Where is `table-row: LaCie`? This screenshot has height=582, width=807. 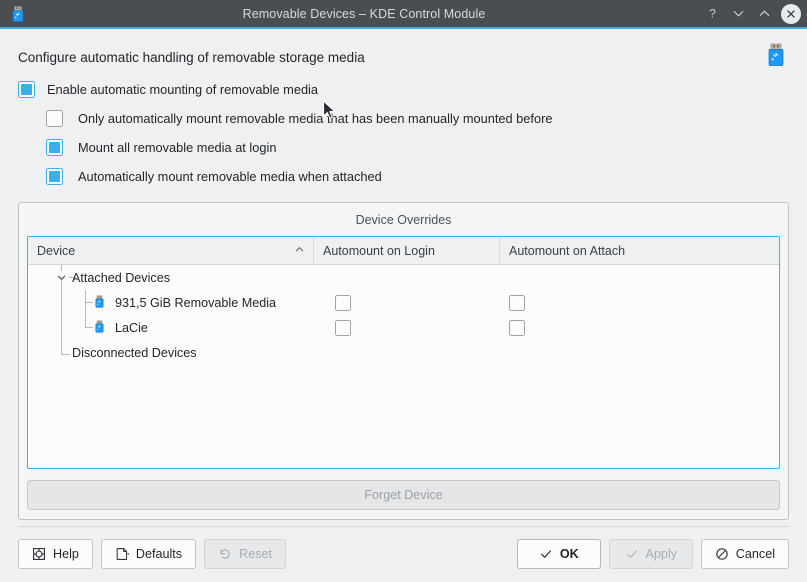
table-row: LaCie is located at coordinates (403, 327).